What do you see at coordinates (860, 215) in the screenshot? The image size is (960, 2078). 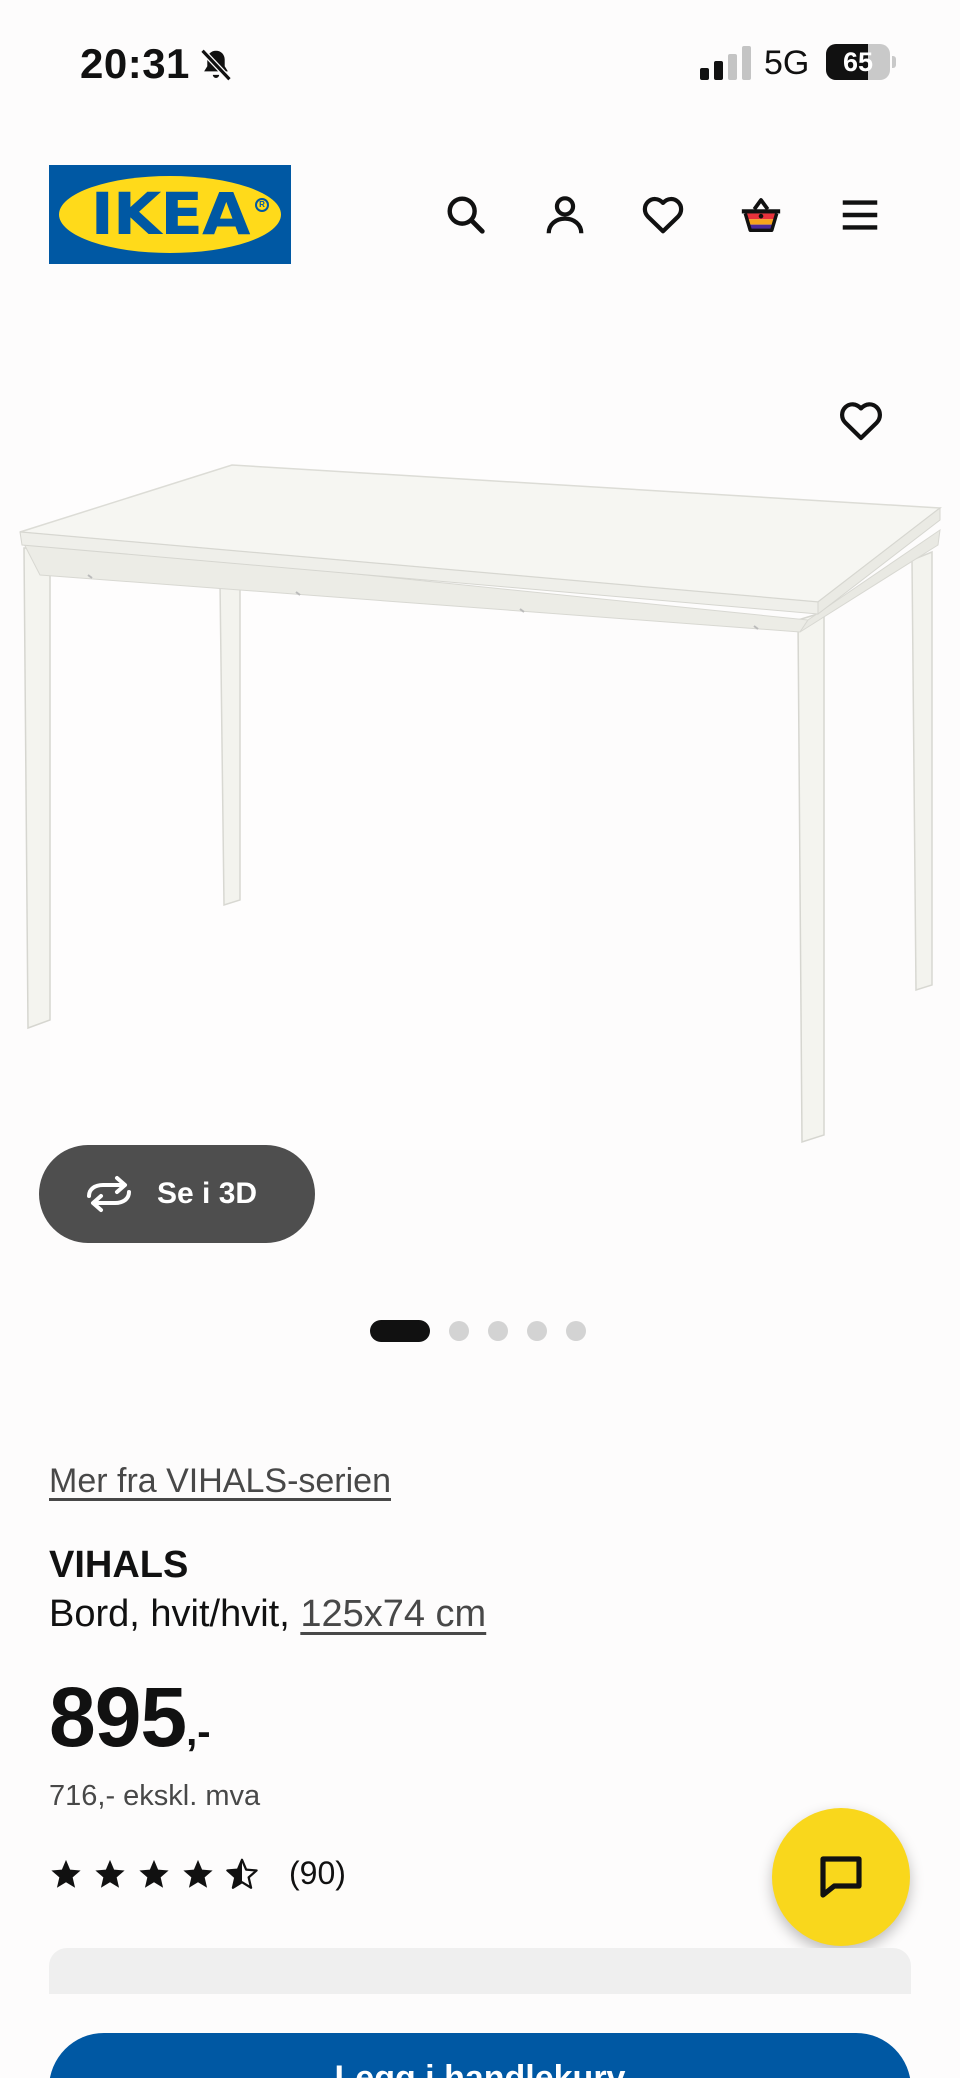 I see `menu-icon` at bounding box center [860, 215].